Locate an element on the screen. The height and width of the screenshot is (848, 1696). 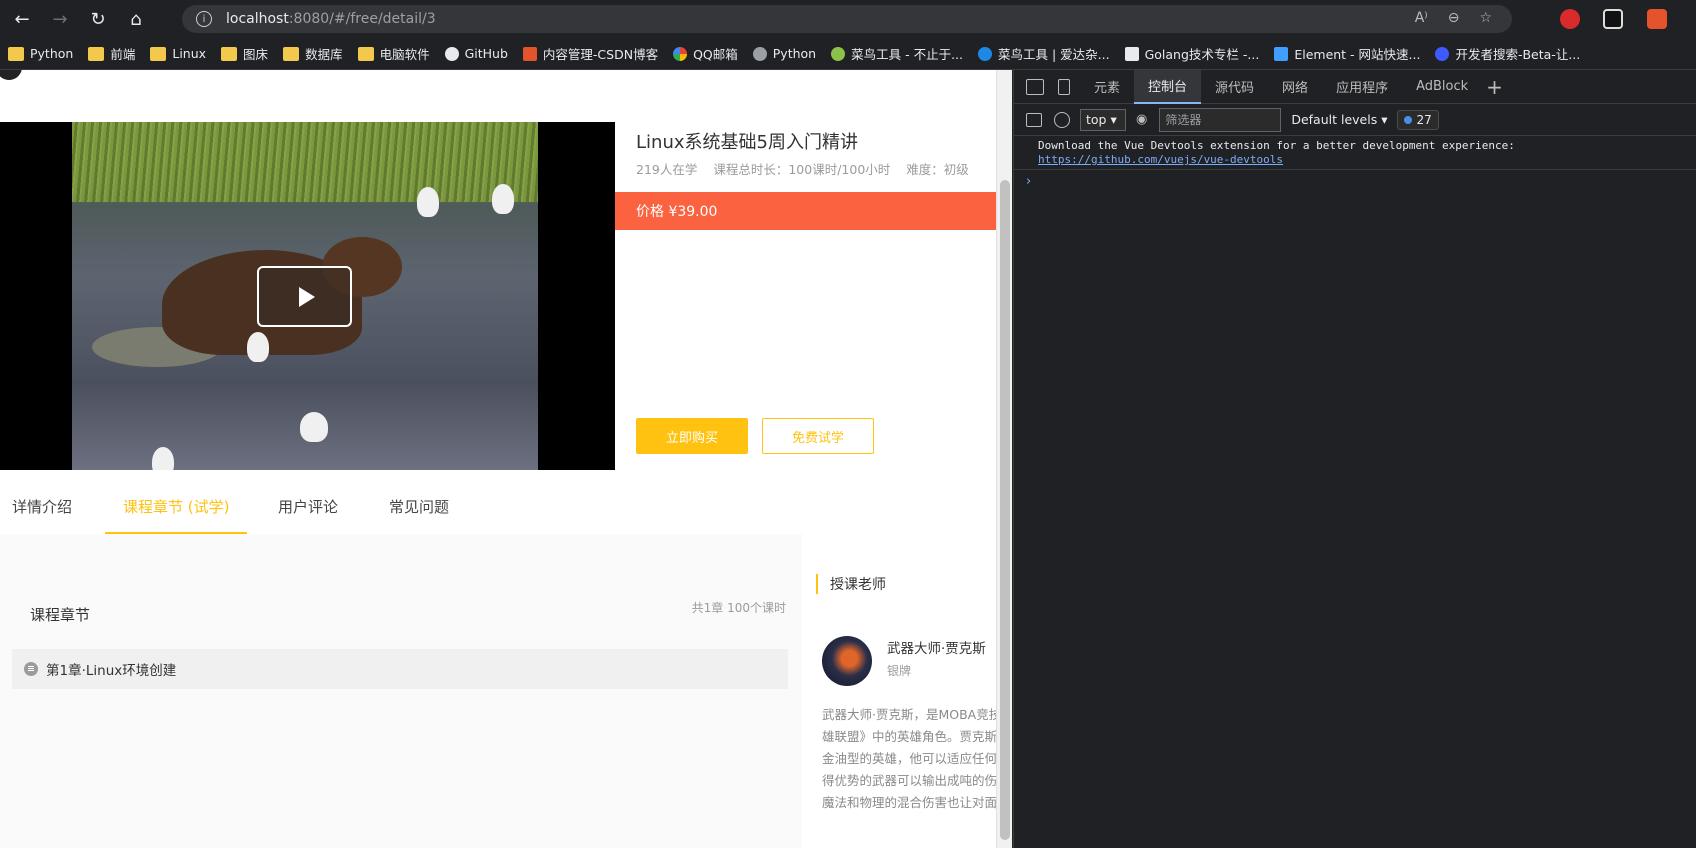
console-prompt: › is located at coordinates (1028, 181).